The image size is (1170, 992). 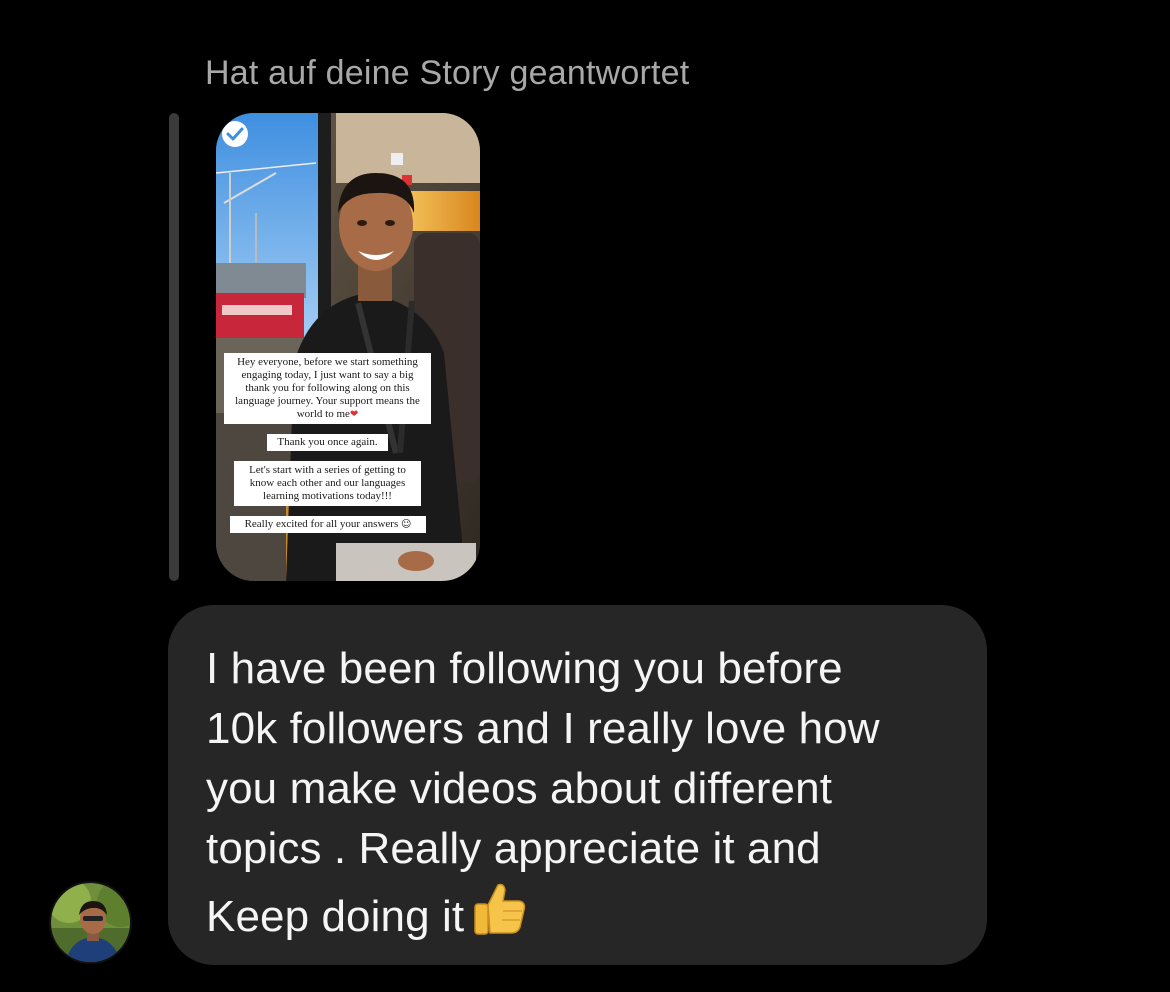 I want to click on thumbs-up-icon, so click(x=500, y=909).